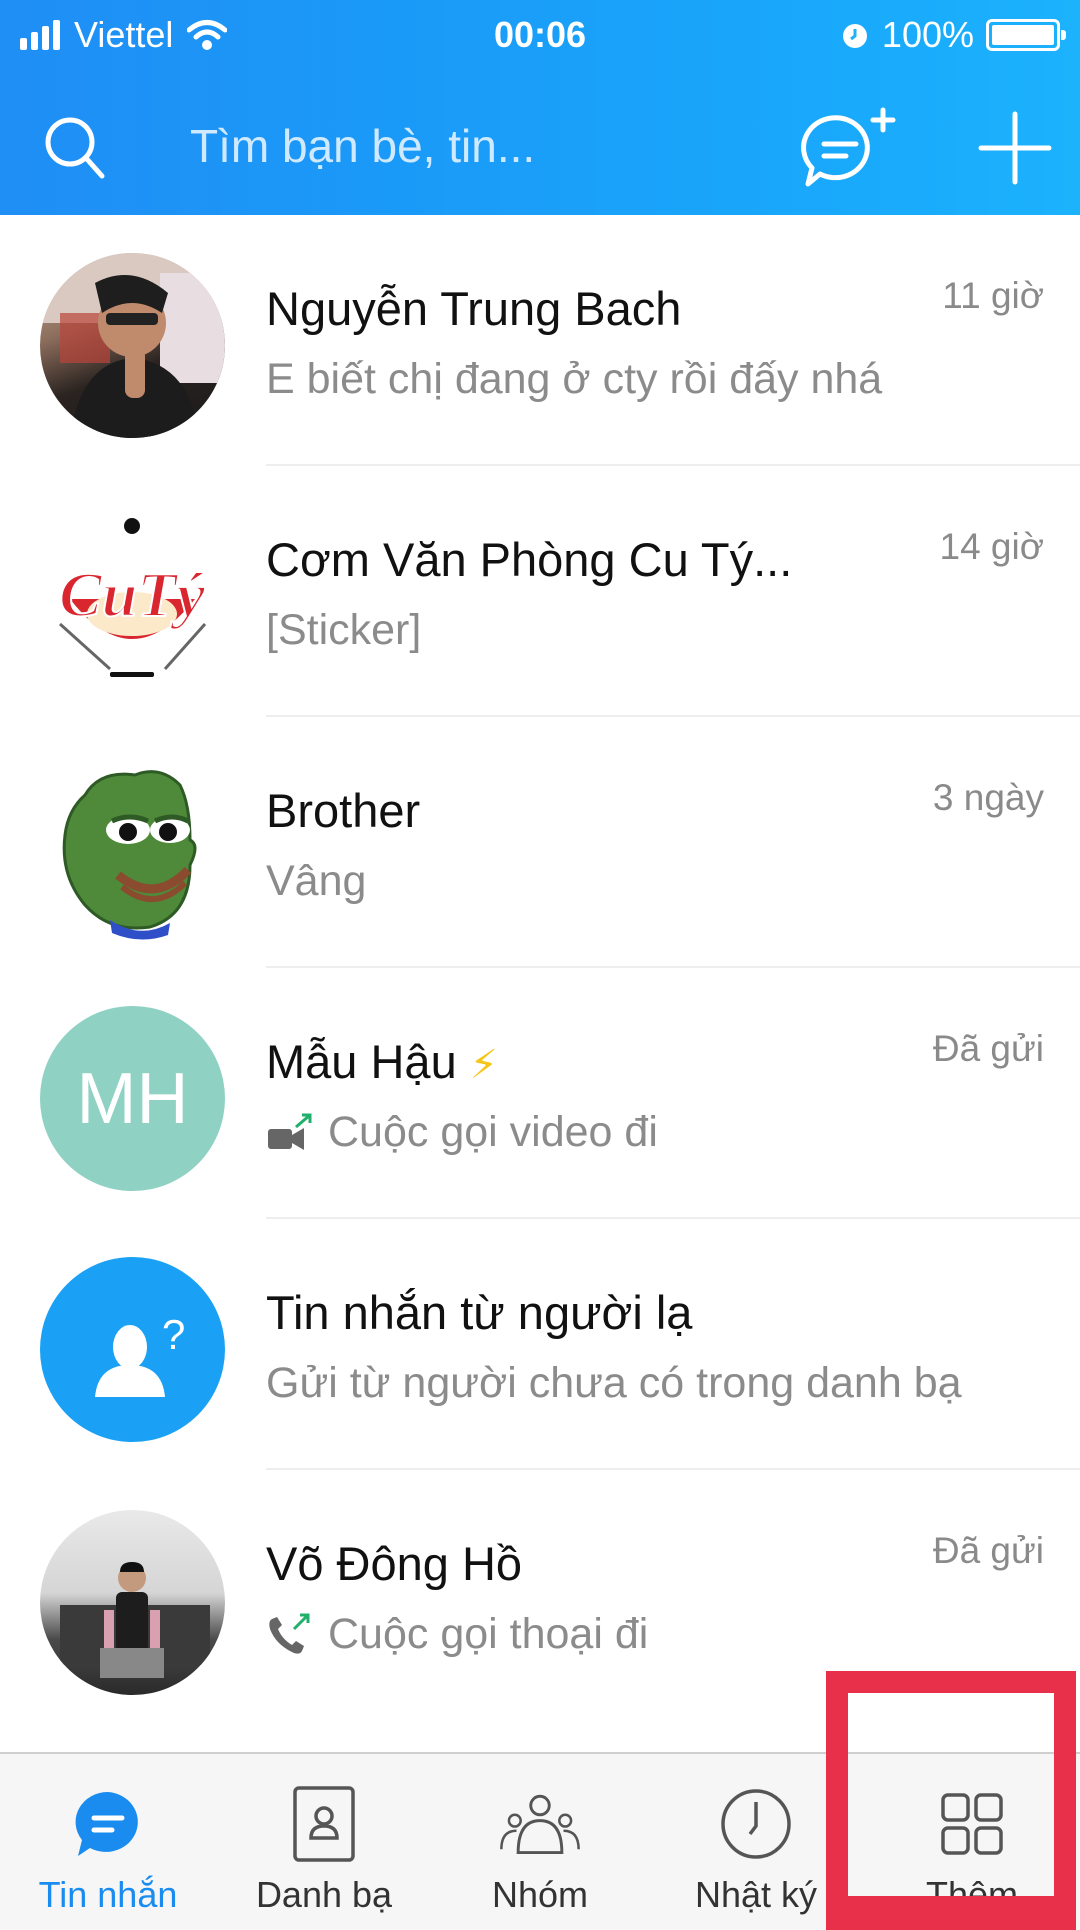 Image resolution: width=1080 pixels, height=1930 pixels. I want to click on avatar-logo-text: CuTý, so click(132, 594).